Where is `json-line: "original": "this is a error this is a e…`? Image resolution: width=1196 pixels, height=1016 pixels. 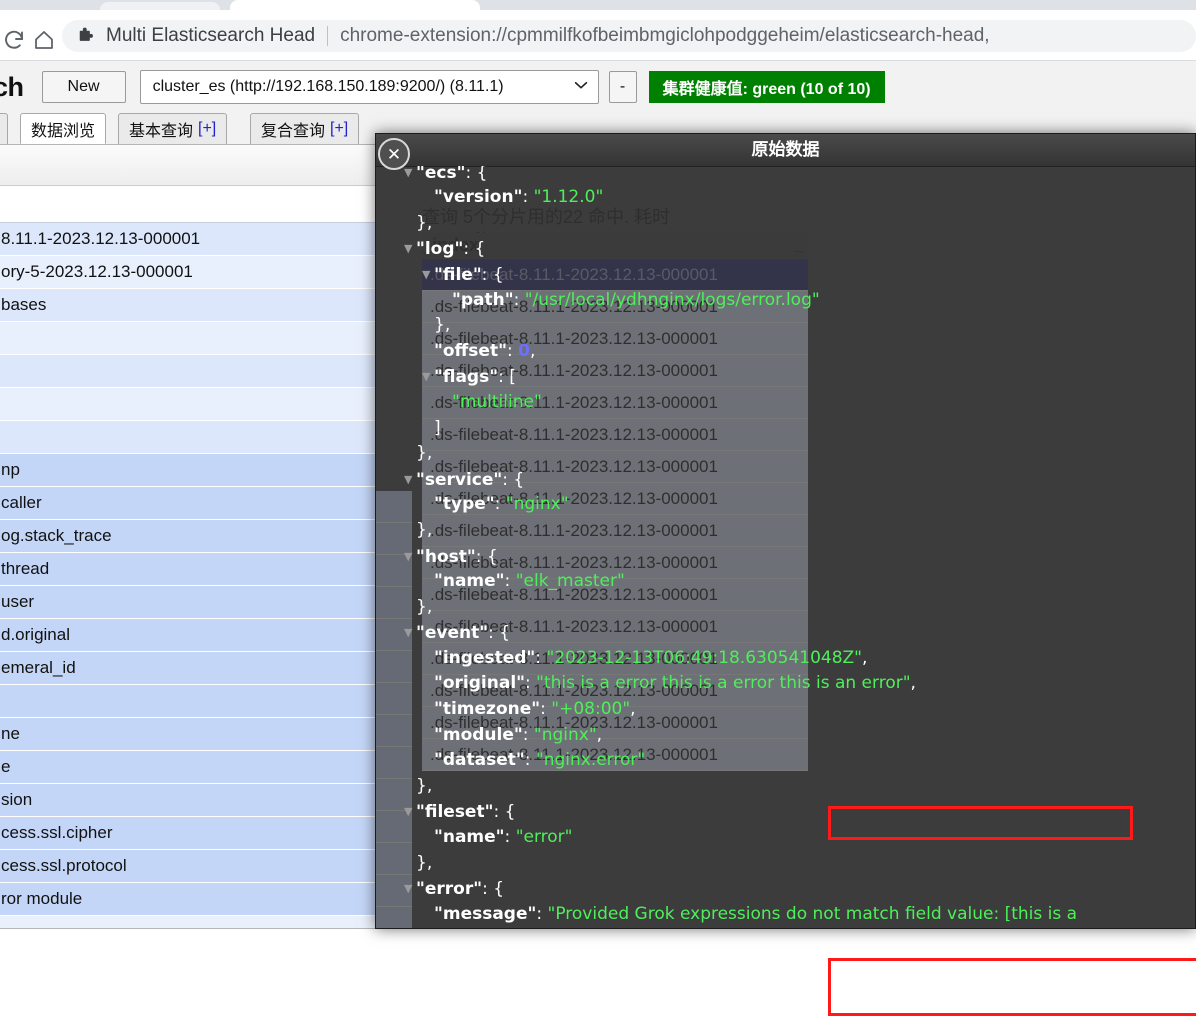 json-line: "original": "this is a error this is a e… is located at coordinates (785, 684).